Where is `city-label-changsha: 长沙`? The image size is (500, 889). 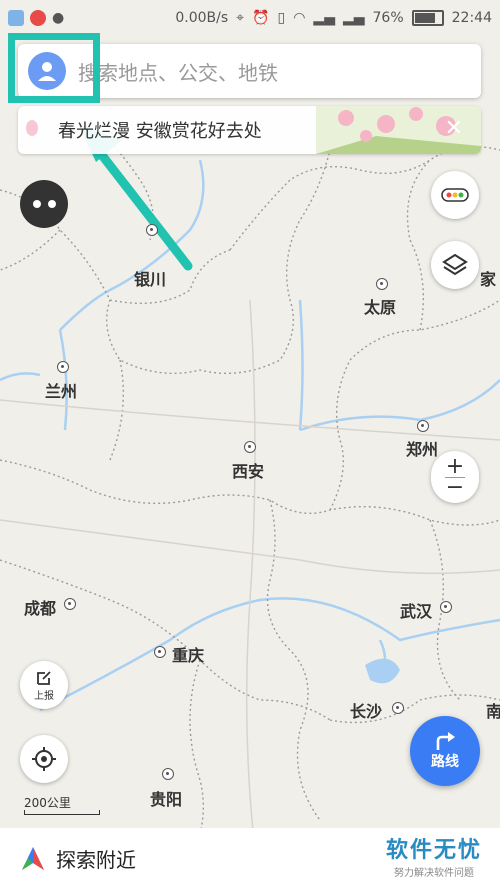
city-label-changsha: 长沙 is located at coordinates (366, 710).